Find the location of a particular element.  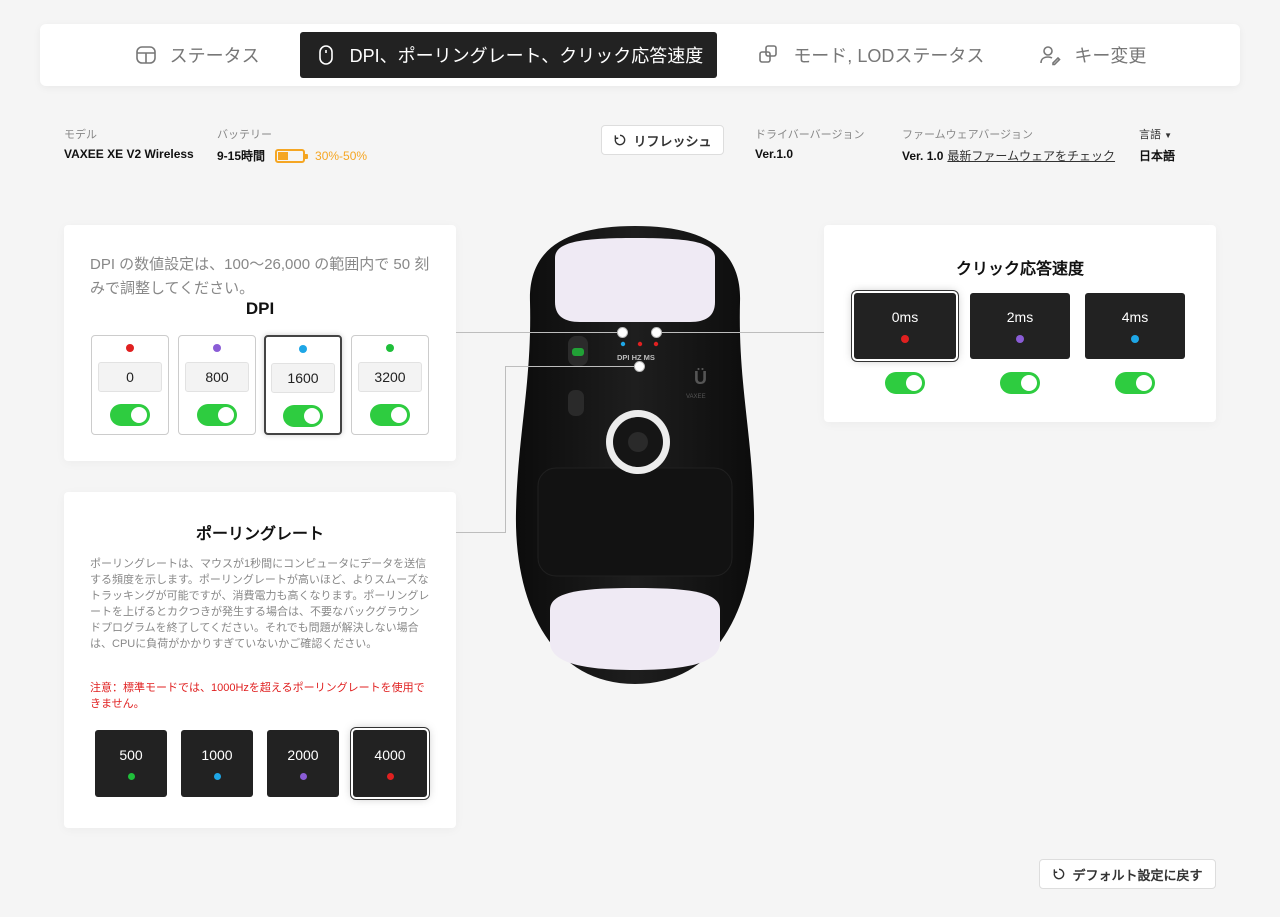

refresh-icon is located at coordinates (620, 140).